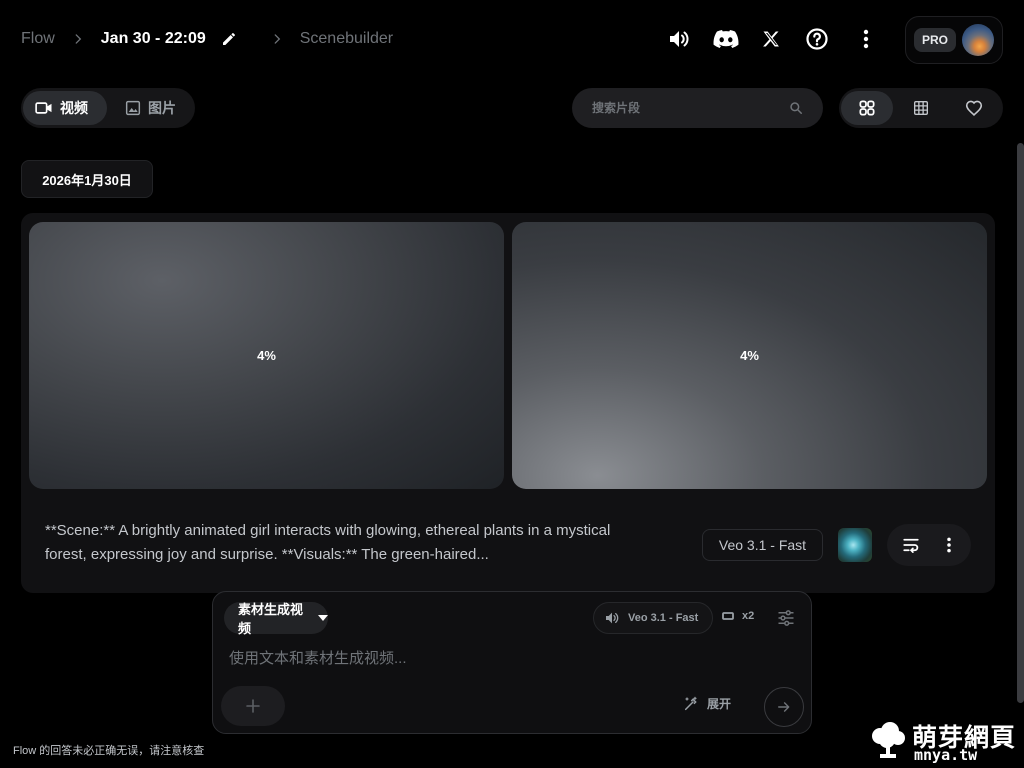 This screenshot has width=1024, height=768. Describe the element at coordinates (786, 618) in the screenshot. I see `tune-icon` at that location.